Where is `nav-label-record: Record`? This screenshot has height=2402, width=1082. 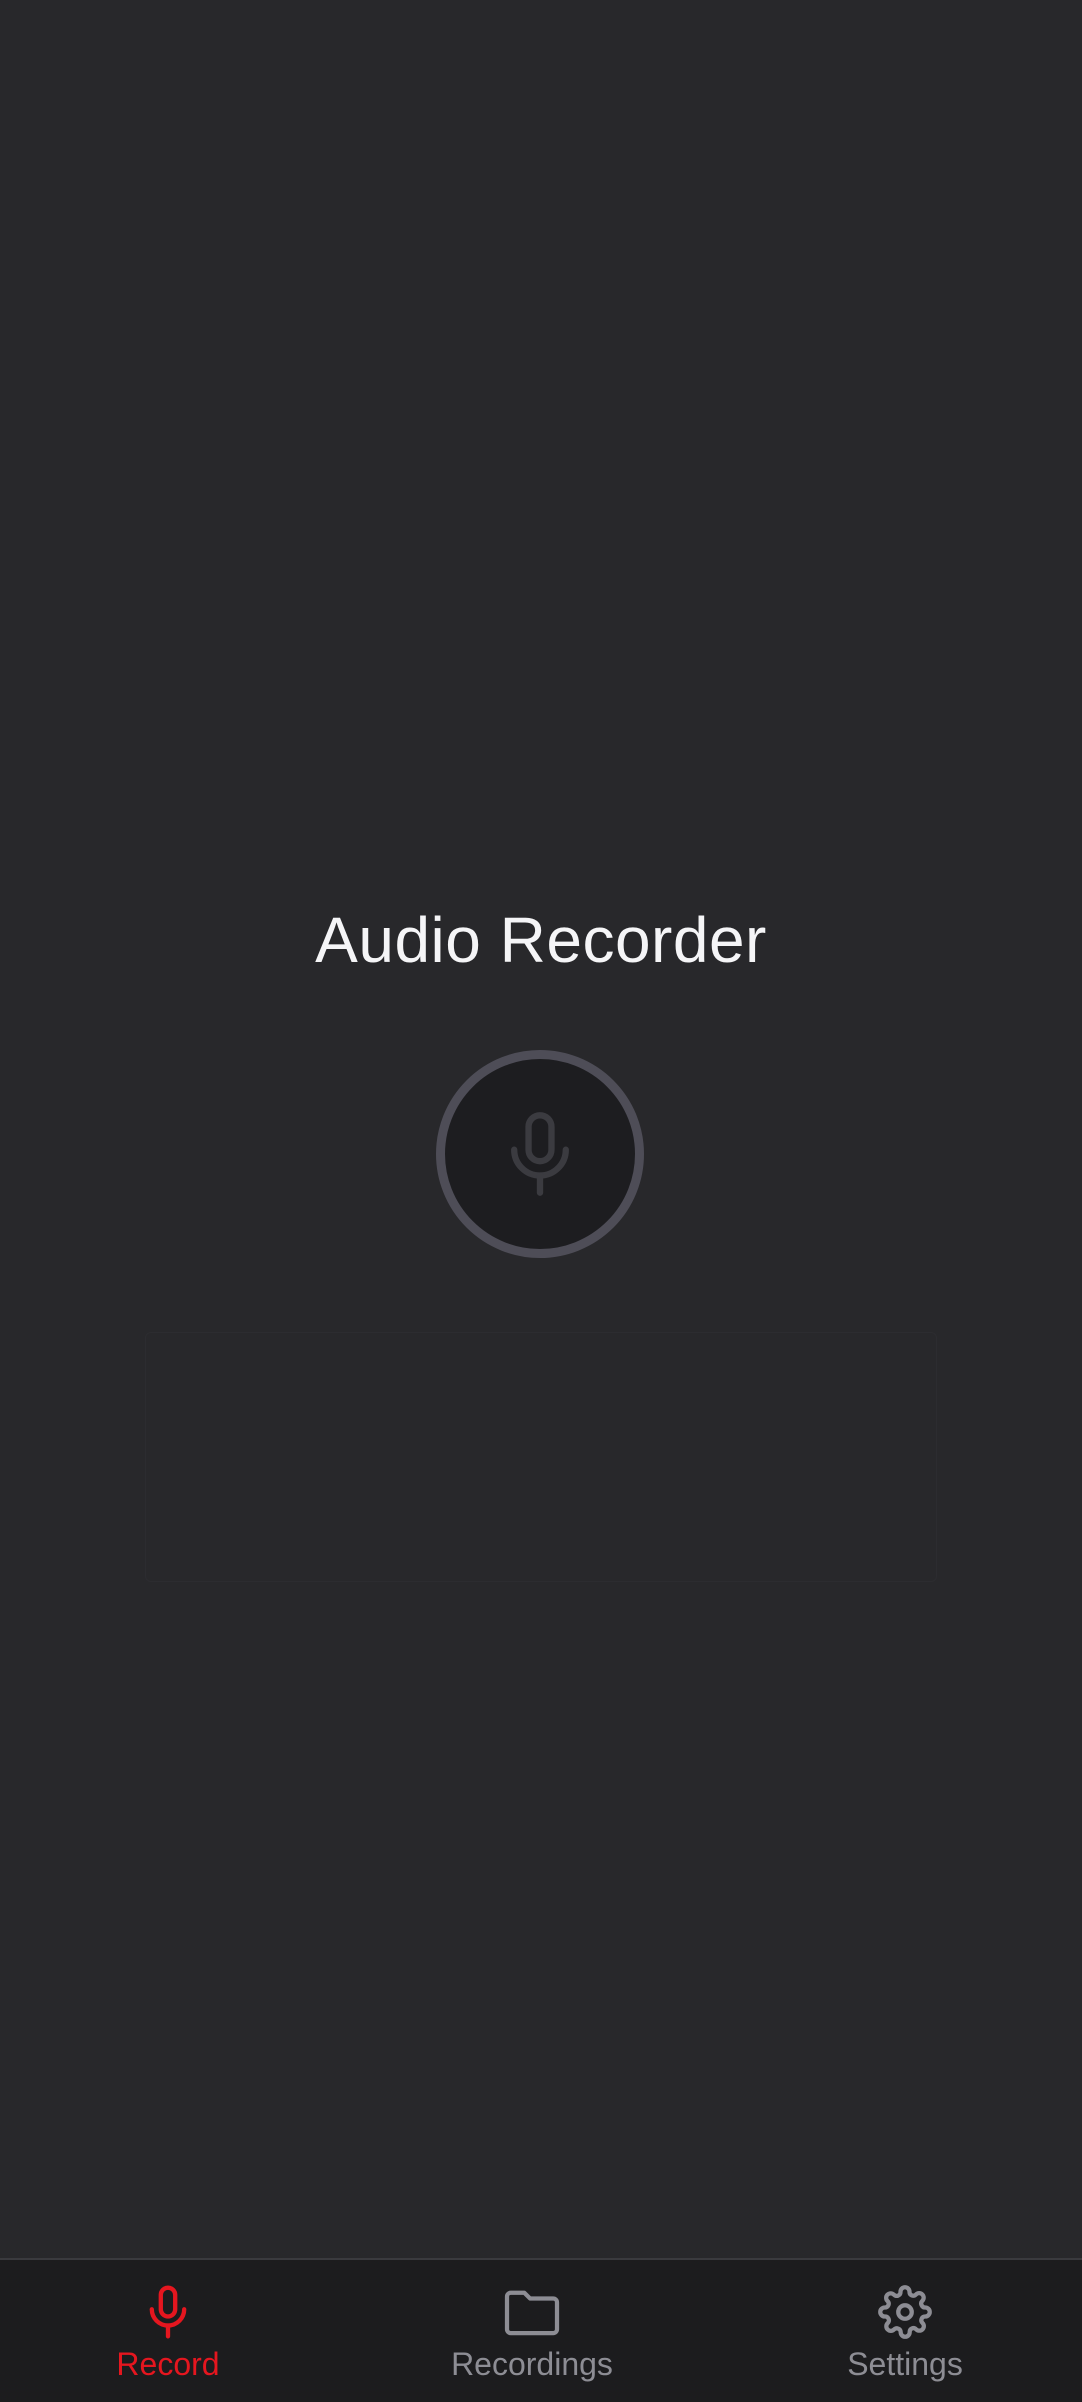
nav-label-record: Record is located at coordinates (168, 2364).